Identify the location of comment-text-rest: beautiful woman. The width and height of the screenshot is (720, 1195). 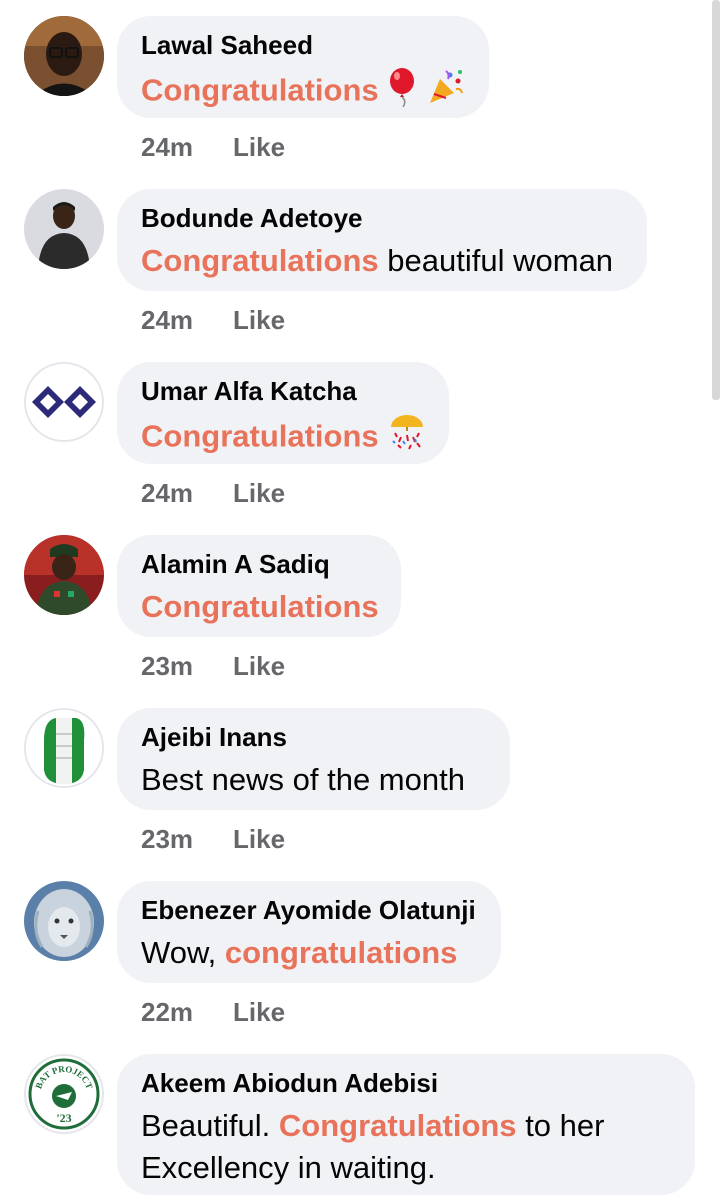
(500, 260).